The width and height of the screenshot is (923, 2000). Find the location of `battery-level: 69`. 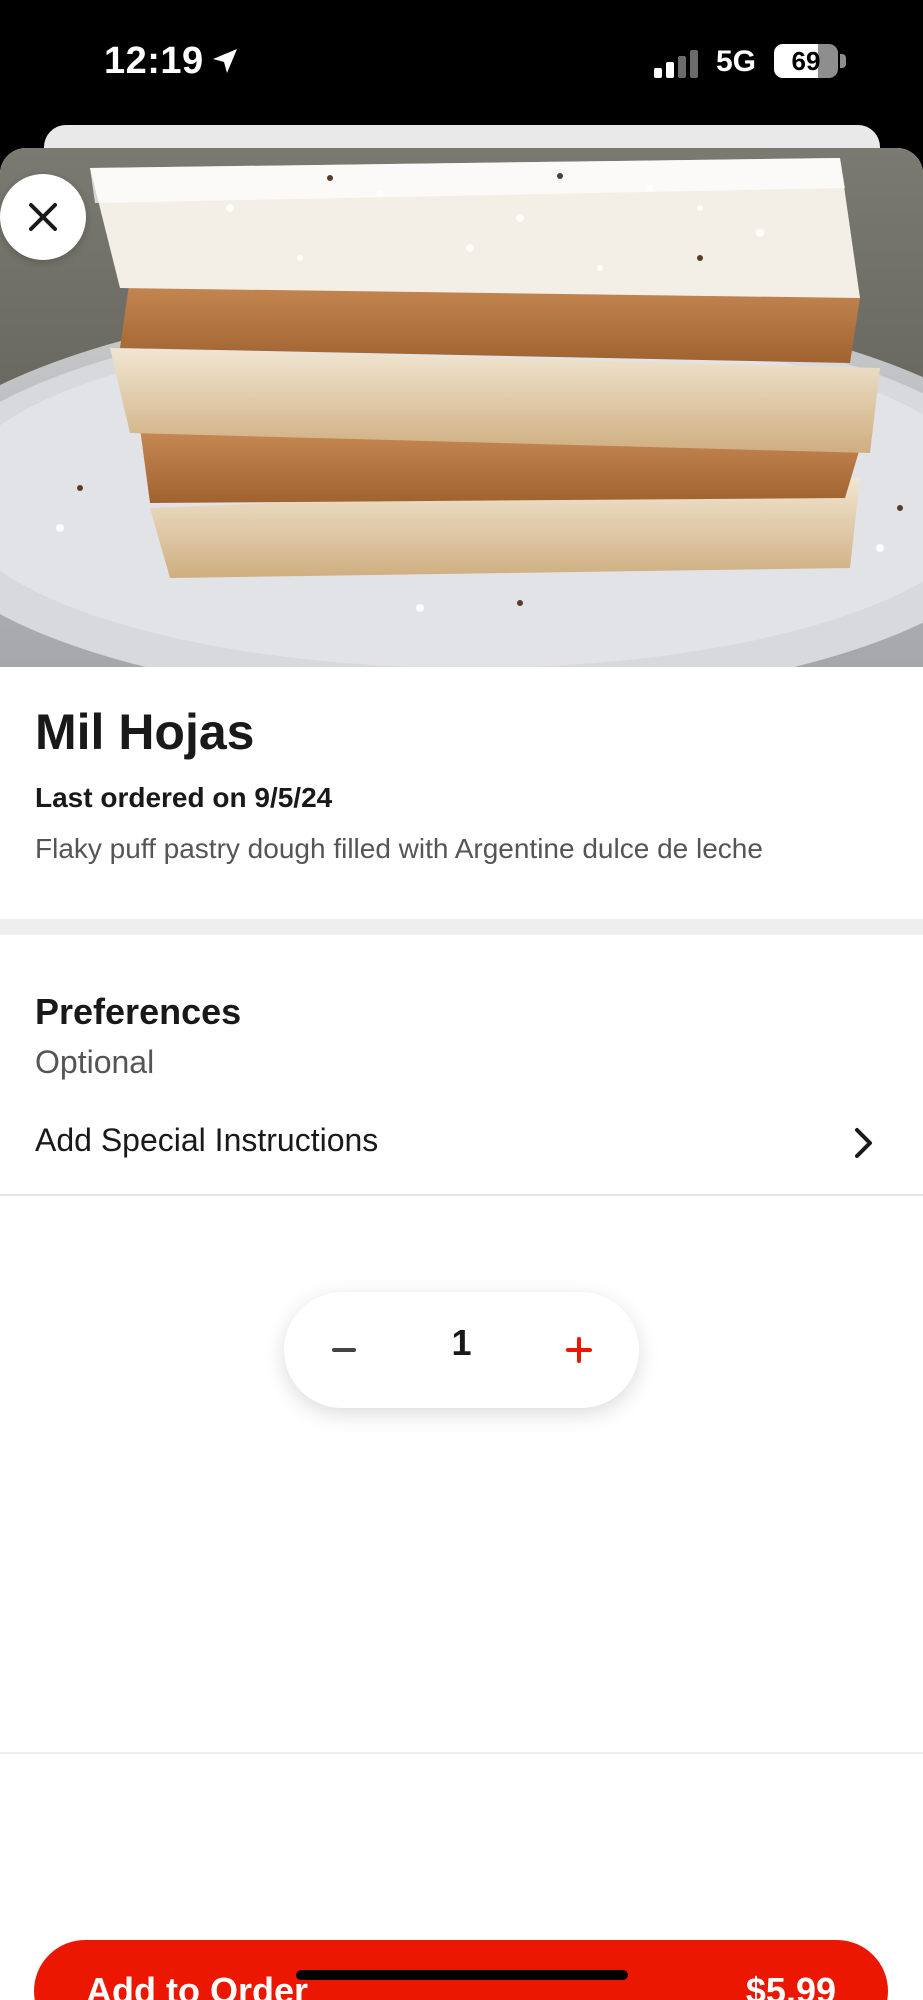

battery-level: 69 is located at coordinates (806, 61).